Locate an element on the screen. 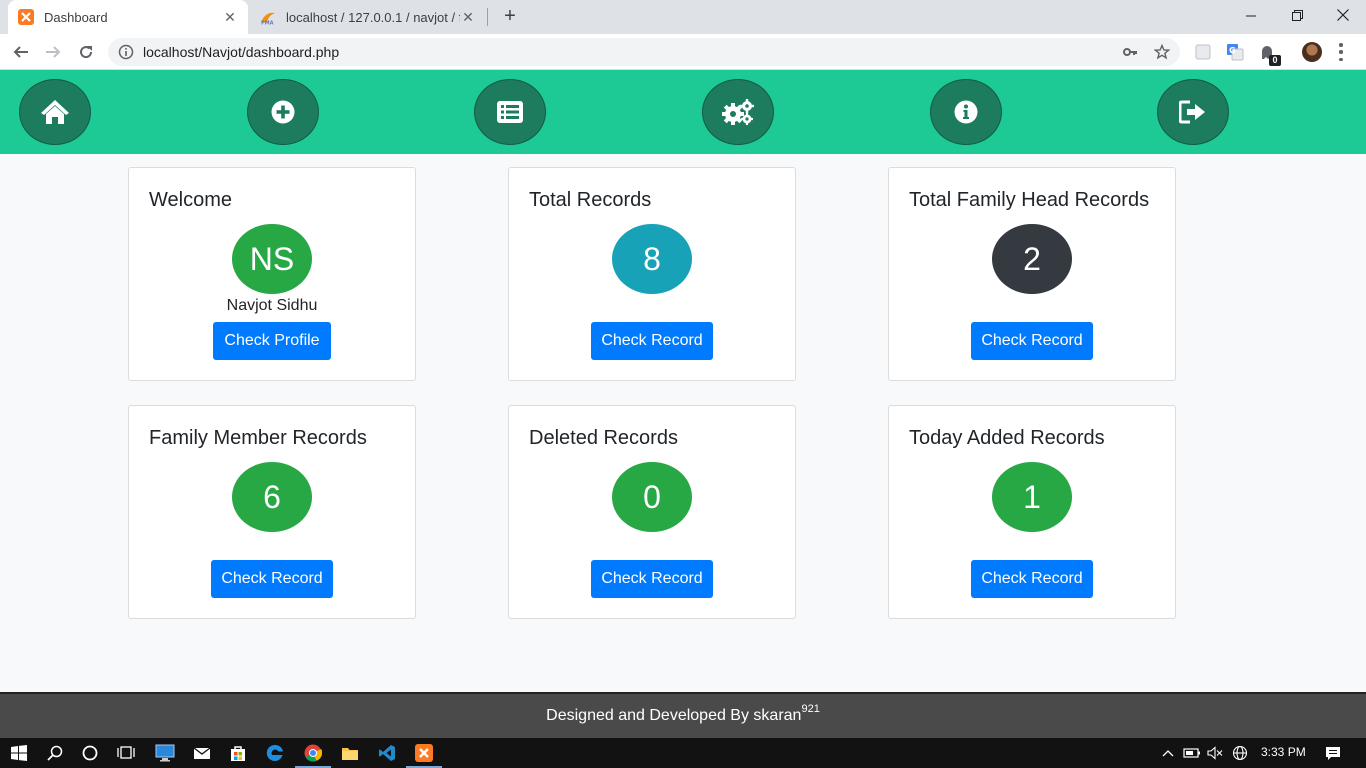 This screenshot has height=768, width=1366. home-icon is located at coordinates (55, 112).